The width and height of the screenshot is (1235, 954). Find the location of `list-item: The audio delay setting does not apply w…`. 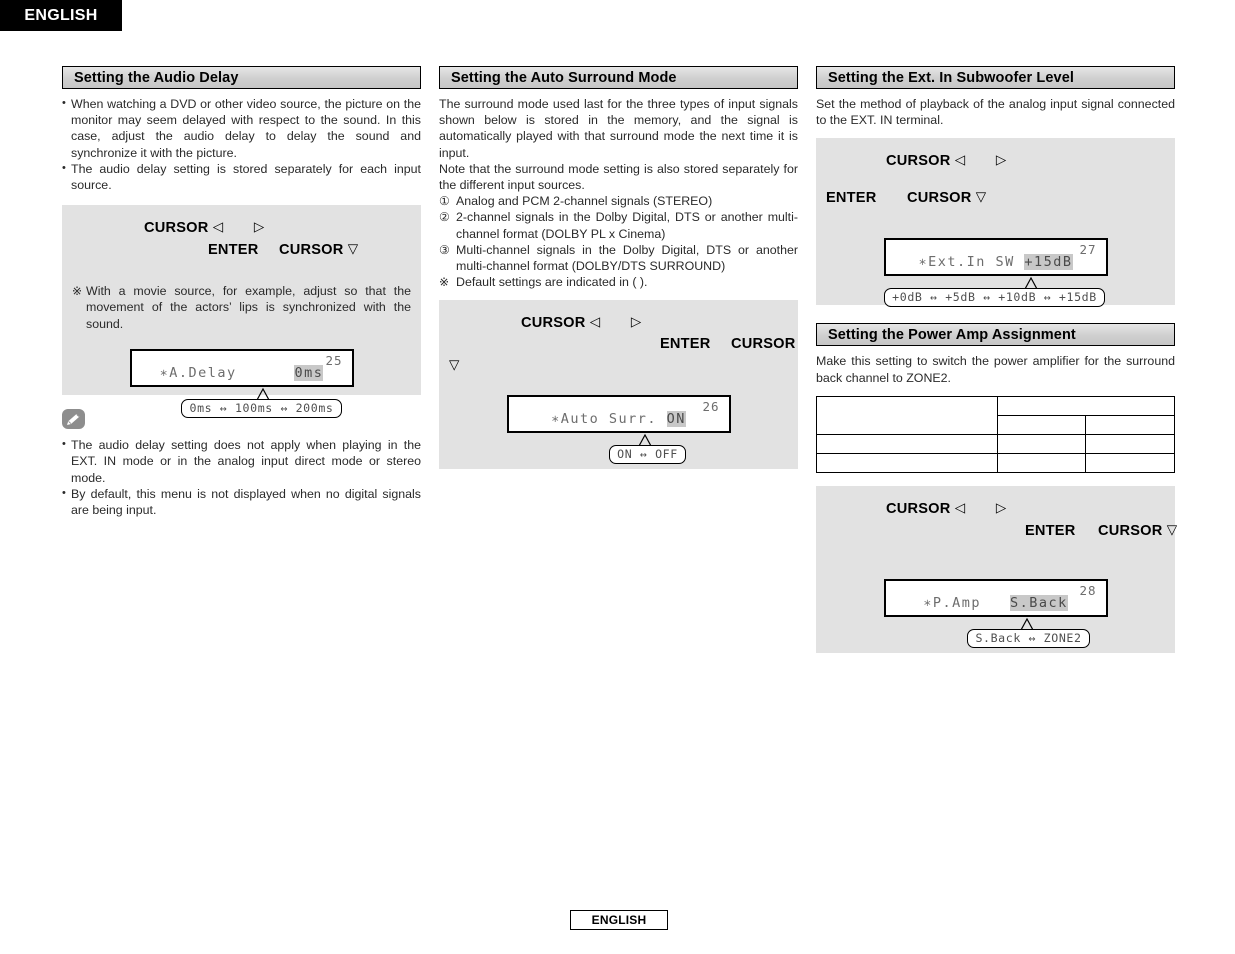

list-item: The audio delay setting does not apply w… is located at coordinates (241, 461).